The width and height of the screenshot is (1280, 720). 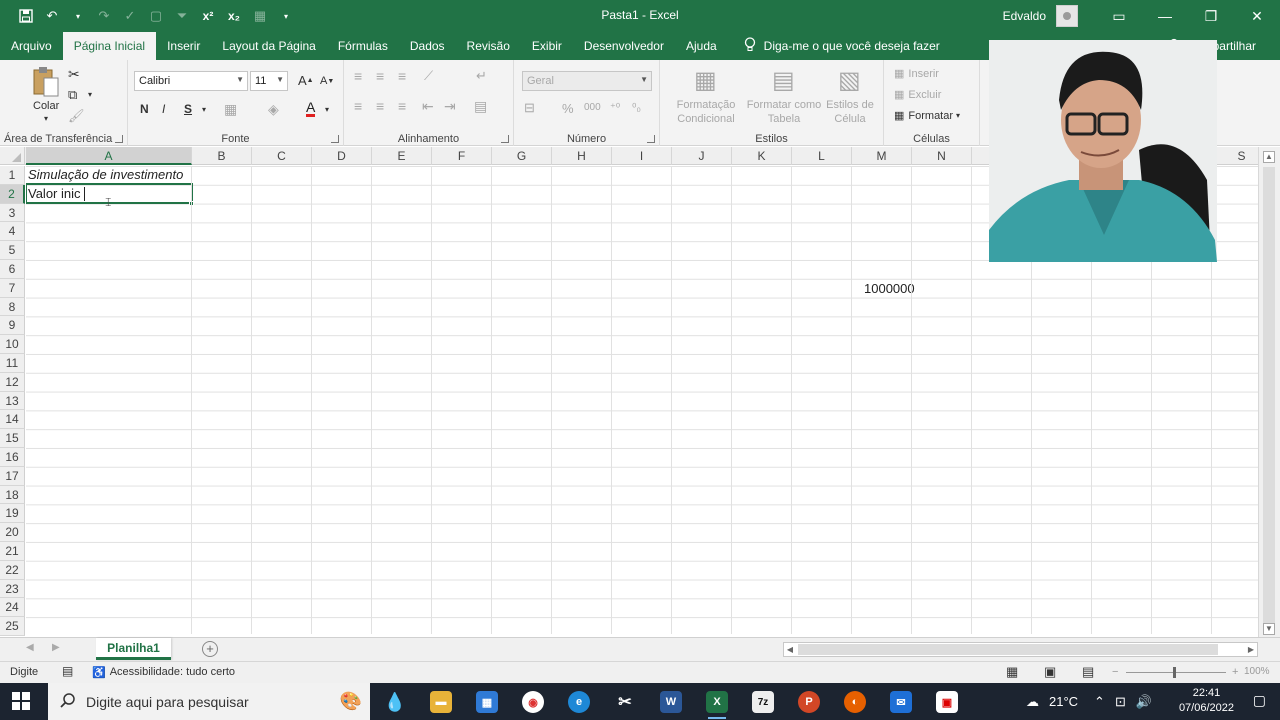 I want to click on underline-button: S, so click(x=188, y=109).